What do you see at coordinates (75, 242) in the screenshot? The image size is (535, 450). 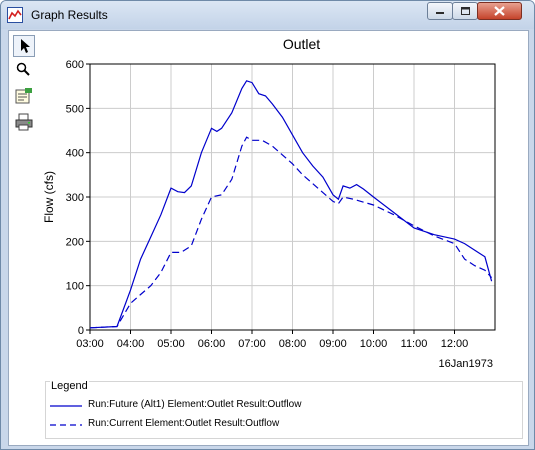 I see `y-tick-label: 200` at bounding box center [75, 242].